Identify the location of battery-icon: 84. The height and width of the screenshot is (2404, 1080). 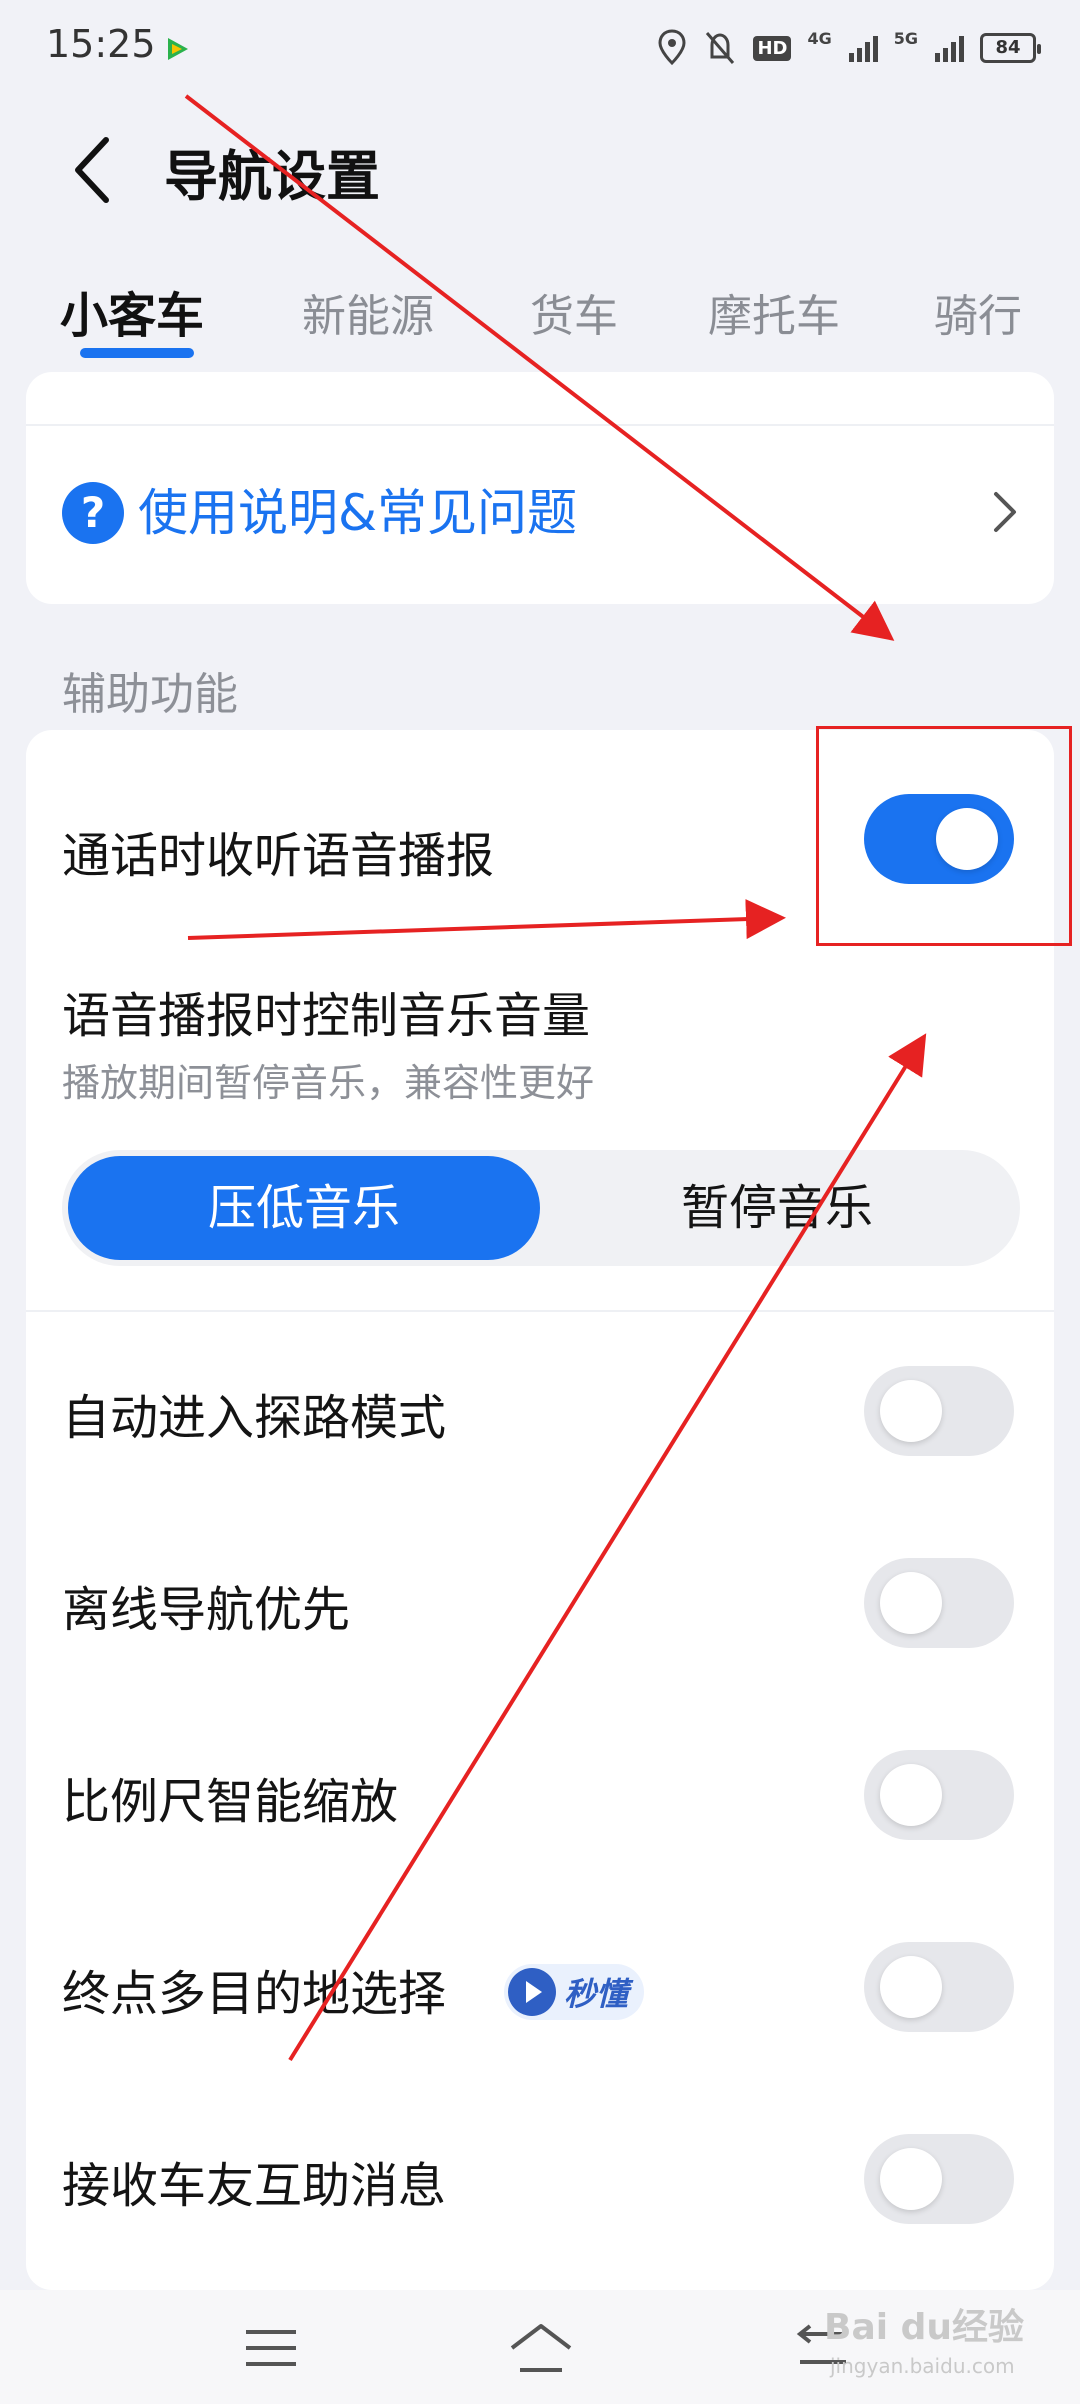
(1010, 48).